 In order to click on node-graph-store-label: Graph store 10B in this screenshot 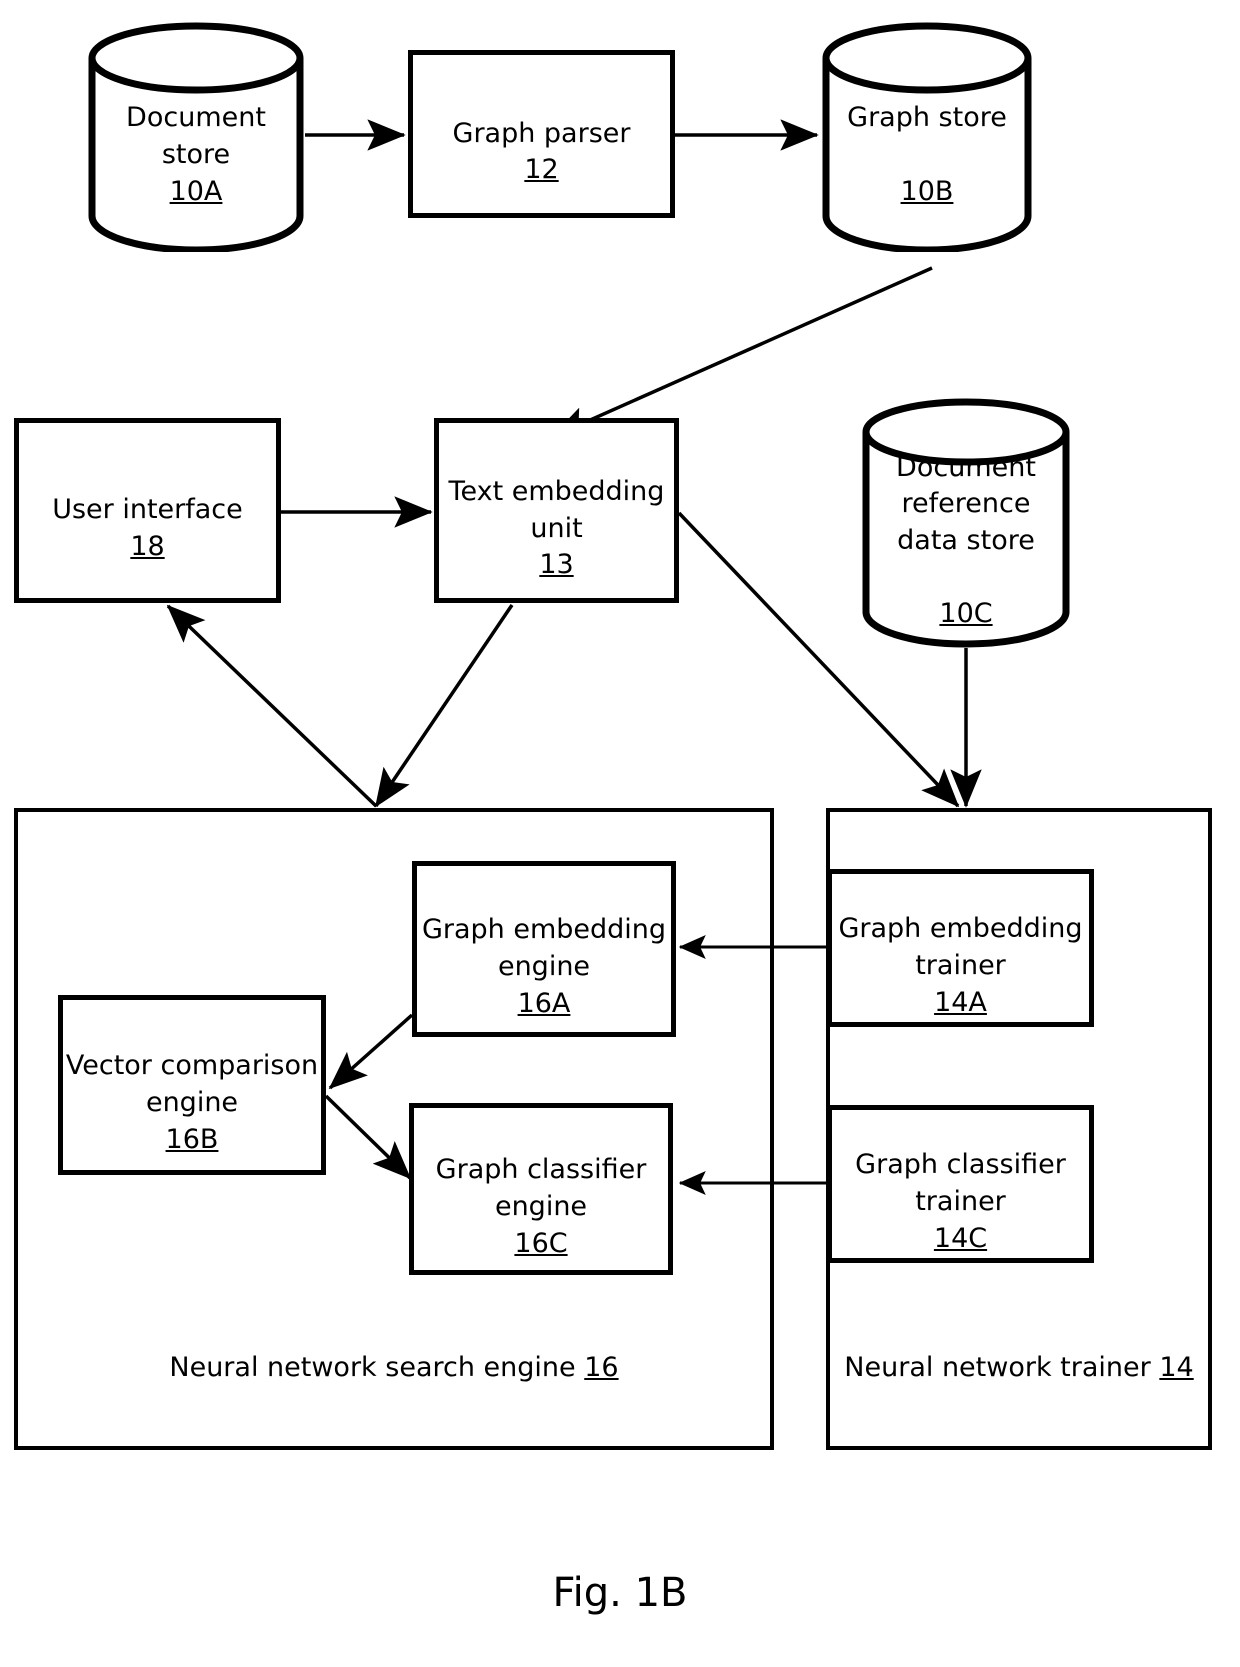, I will do `click(927, 154)`.